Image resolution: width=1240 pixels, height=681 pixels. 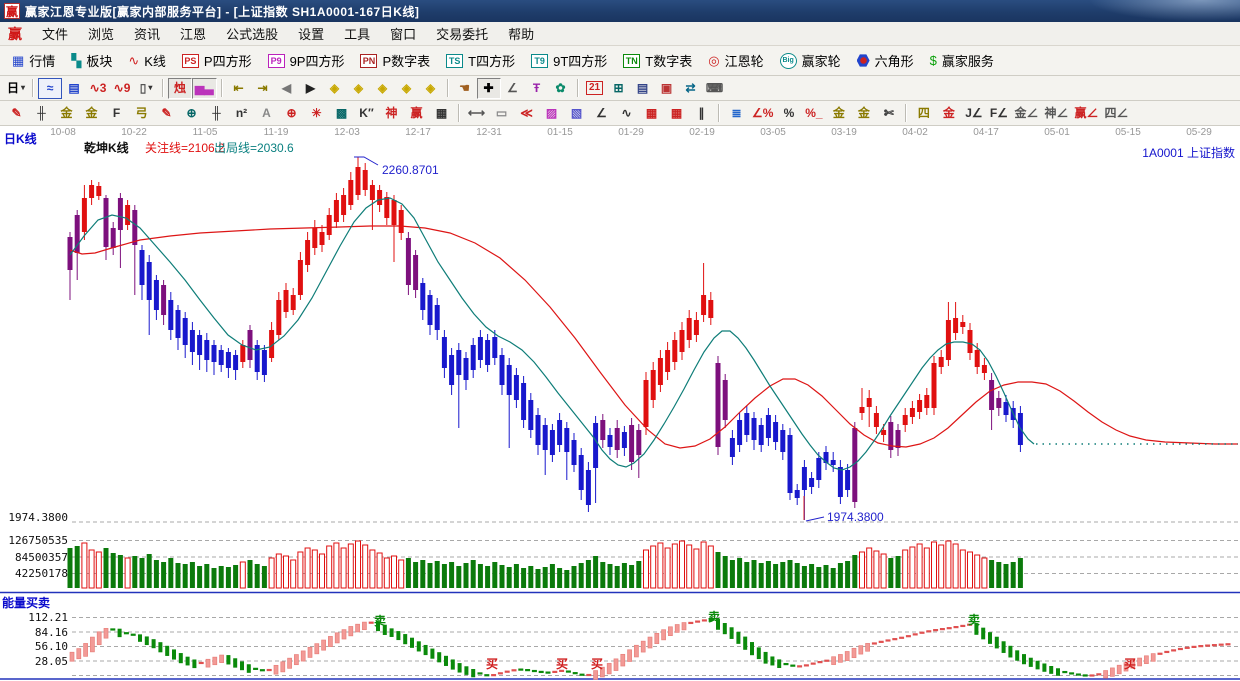 I want to click on quotes-button: ▦ 行情, so click(x=33, y=60).